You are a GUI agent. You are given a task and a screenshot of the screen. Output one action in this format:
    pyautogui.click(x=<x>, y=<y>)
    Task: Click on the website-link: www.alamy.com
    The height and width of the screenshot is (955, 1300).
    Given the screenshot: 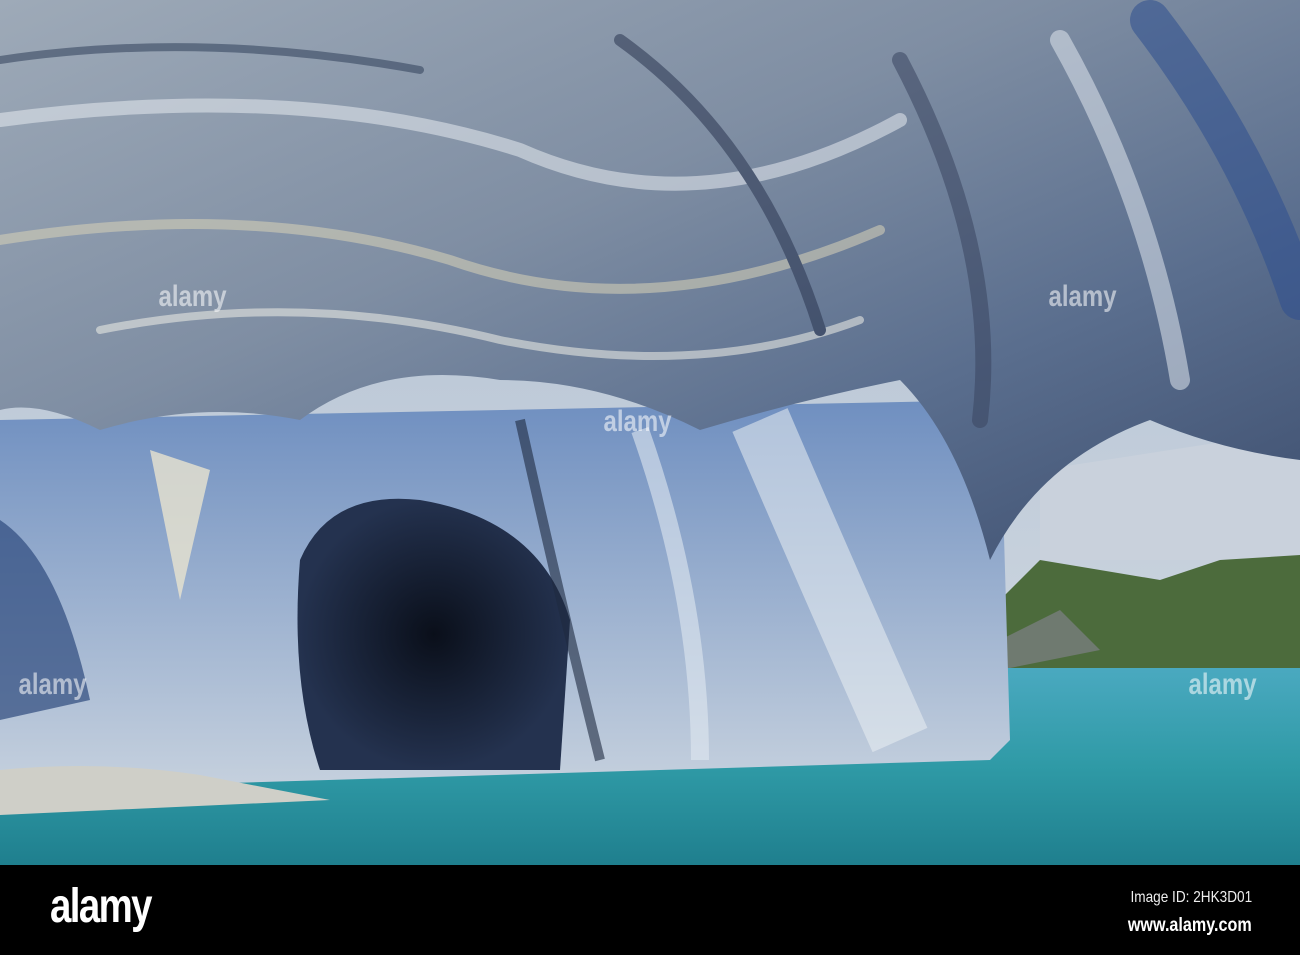 What is the action you would take?
    pyautogui.click(x=1190, y=925)
    